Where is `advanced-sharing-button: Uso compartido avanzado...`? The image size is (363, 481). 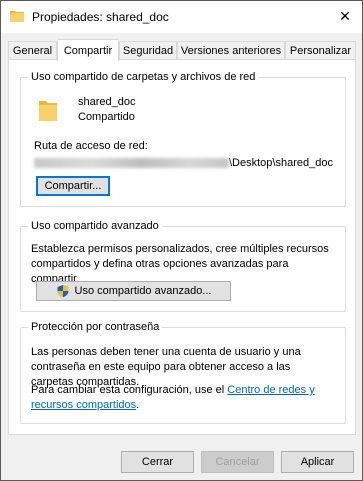 advanced-sharing-button: Uso compartido avanzado... is located at coordinates (133, 291).